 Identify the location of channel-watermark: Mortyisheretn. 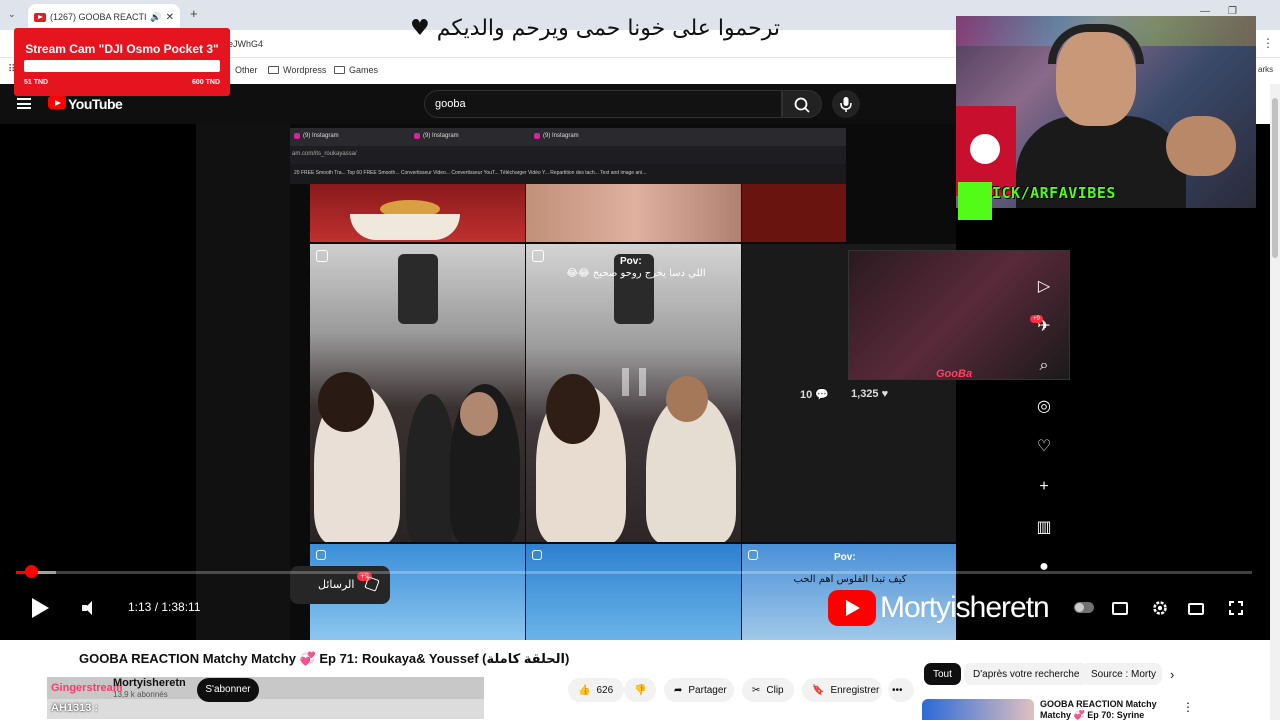
(939, 608).